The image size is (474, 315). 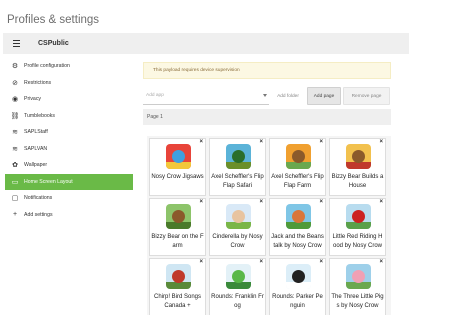 I want to click on sidebar-item-label: Profile configuration, so click(x=47, y=66).